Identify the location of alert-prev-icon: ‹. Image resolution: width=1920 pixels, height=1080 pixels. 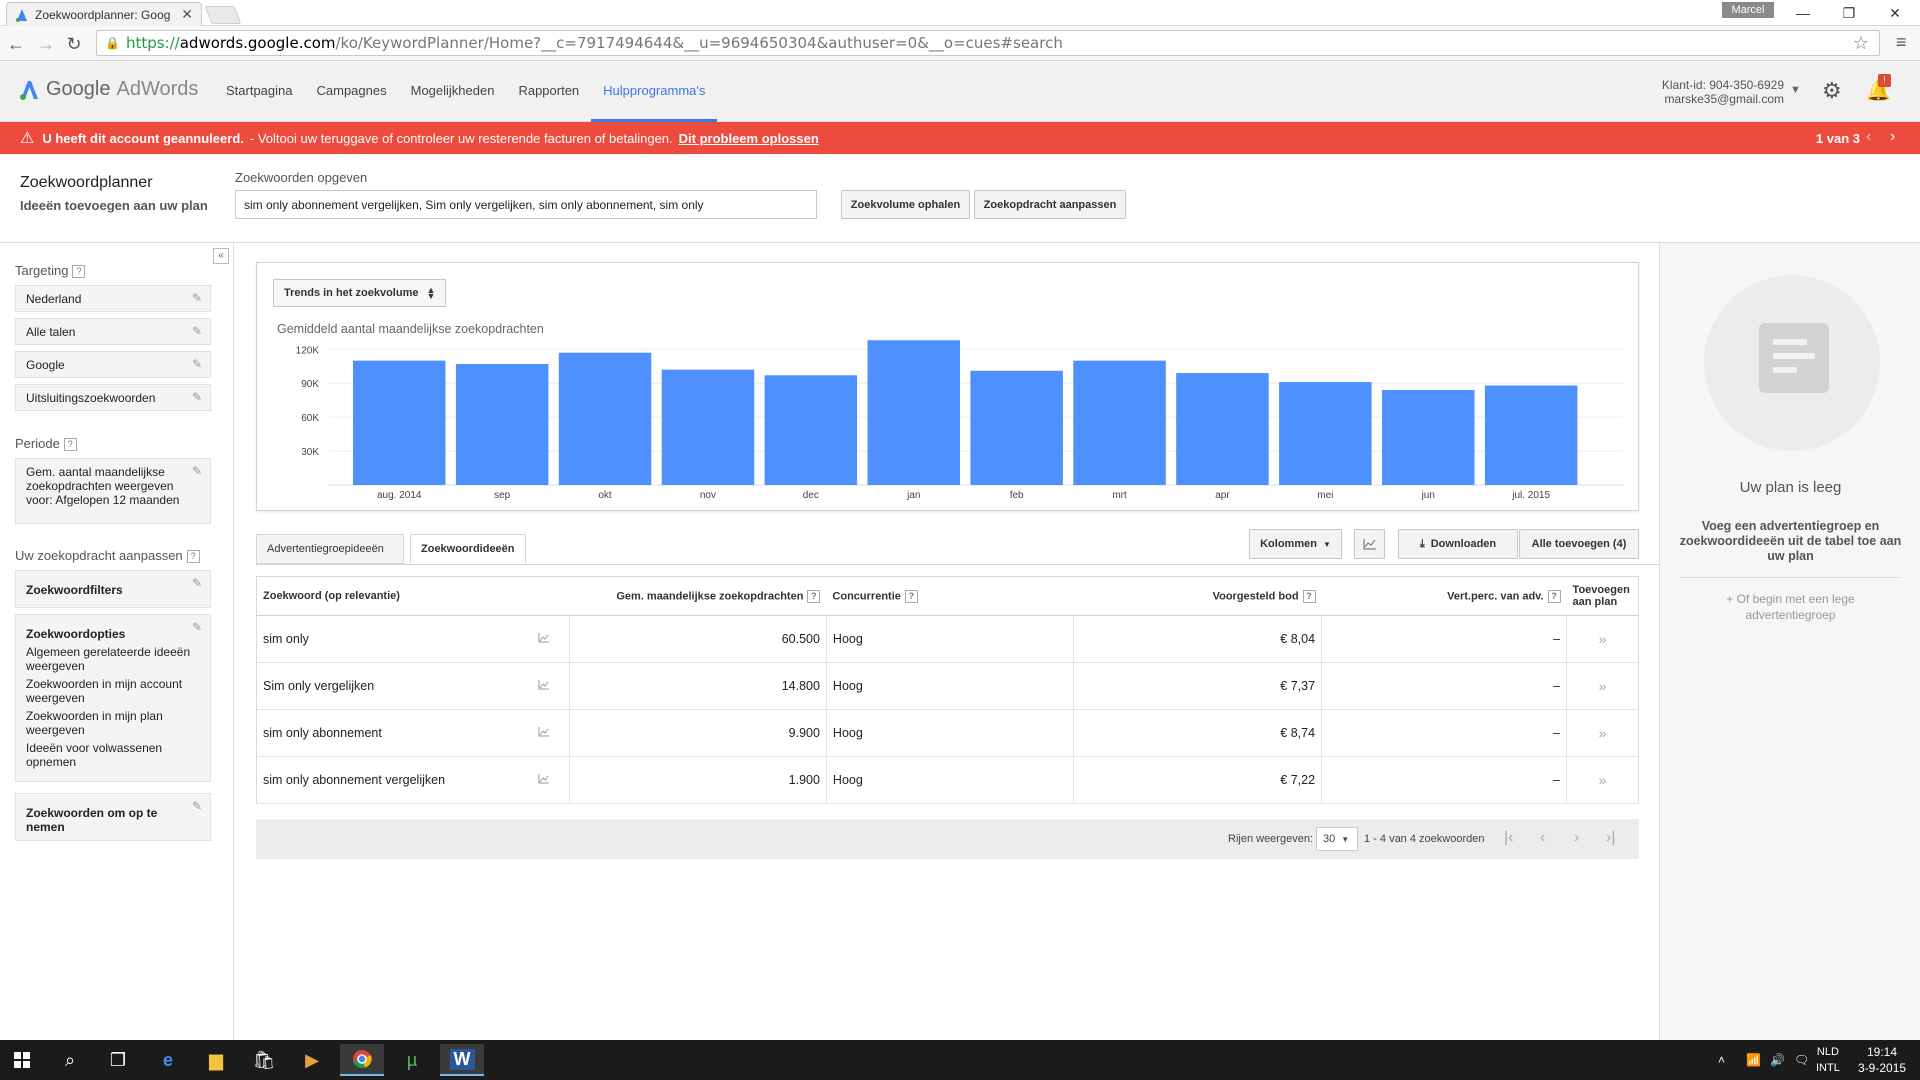
(1868, 137).